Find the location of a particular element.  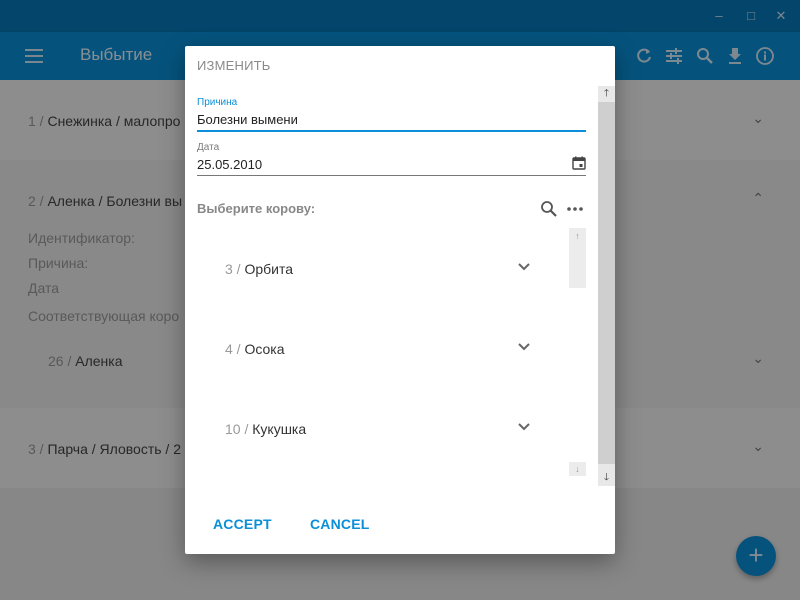

cow-number: 3 / is located at coordinates (233, 269).